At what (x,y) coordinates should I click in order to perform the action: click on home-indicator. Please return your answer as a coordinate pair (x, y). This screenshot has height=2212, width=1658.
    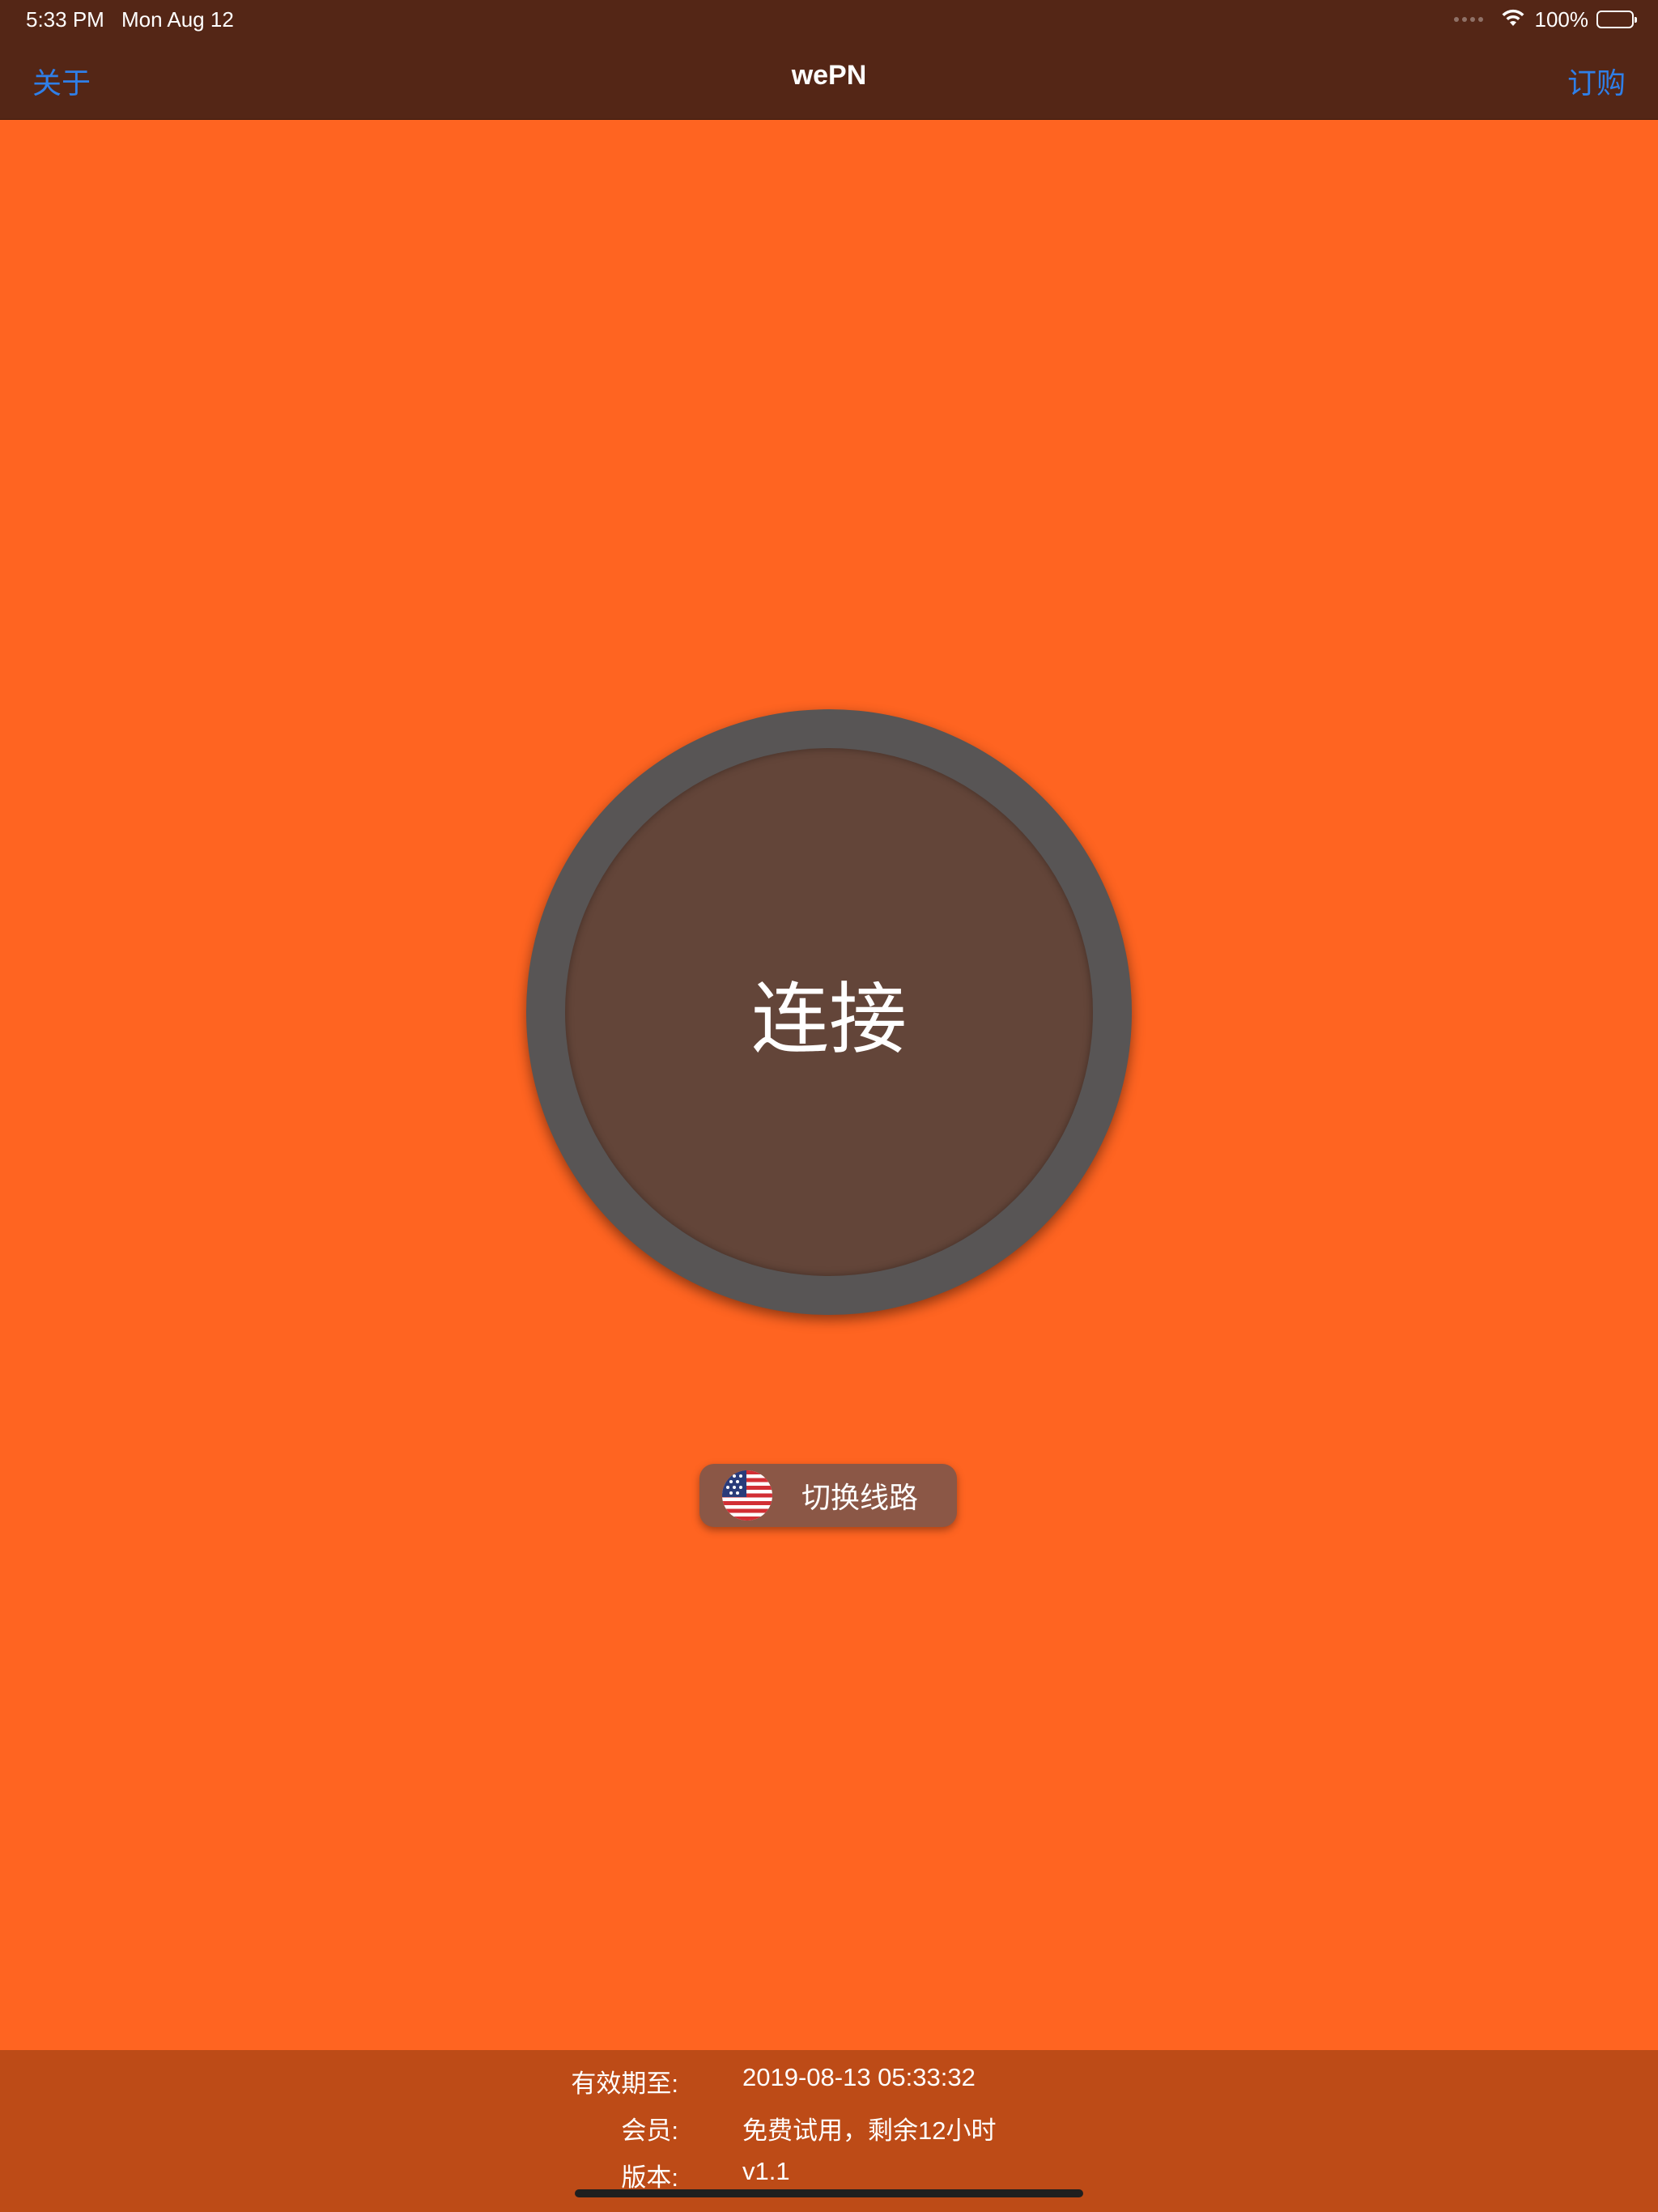
    Looking at the image, I should click on (829, 2193).